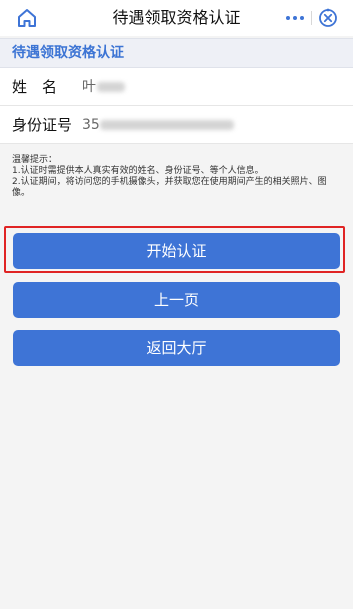 The width and height of the screenshot is (353, 609). Describe the element at coordinates (35, 87) in the screenshot. I see `name-label: 姓 名` at that location.